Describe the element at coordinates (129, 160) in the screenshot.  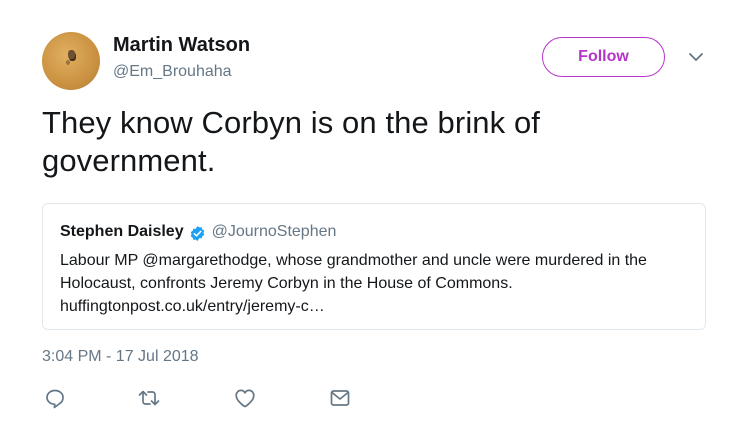
I see `tweet-text-line: government.` at that location.